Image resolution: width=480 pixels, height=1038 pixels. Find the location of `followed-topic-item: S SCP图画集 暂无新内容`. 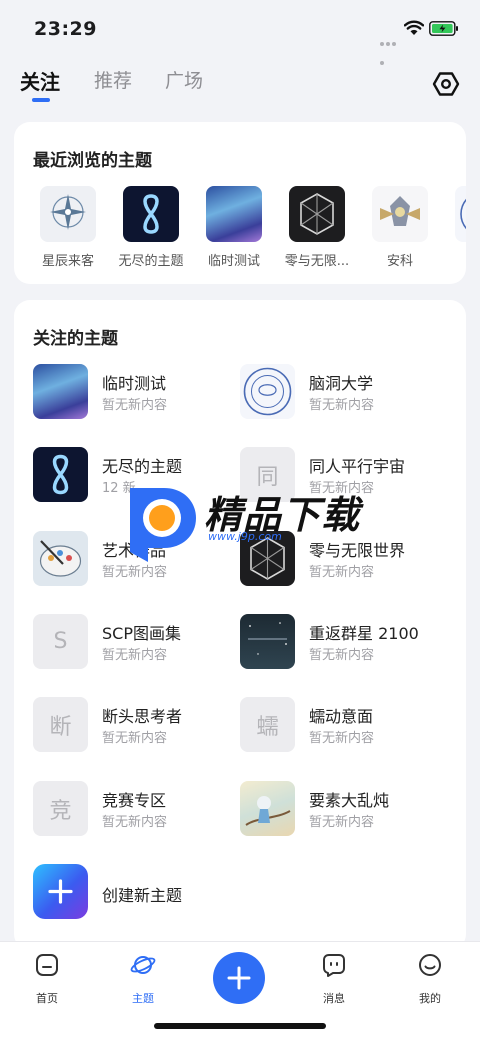

followed-topic-item: S SCP图画集 暂无新内容 is located at coordinates (133, 642).